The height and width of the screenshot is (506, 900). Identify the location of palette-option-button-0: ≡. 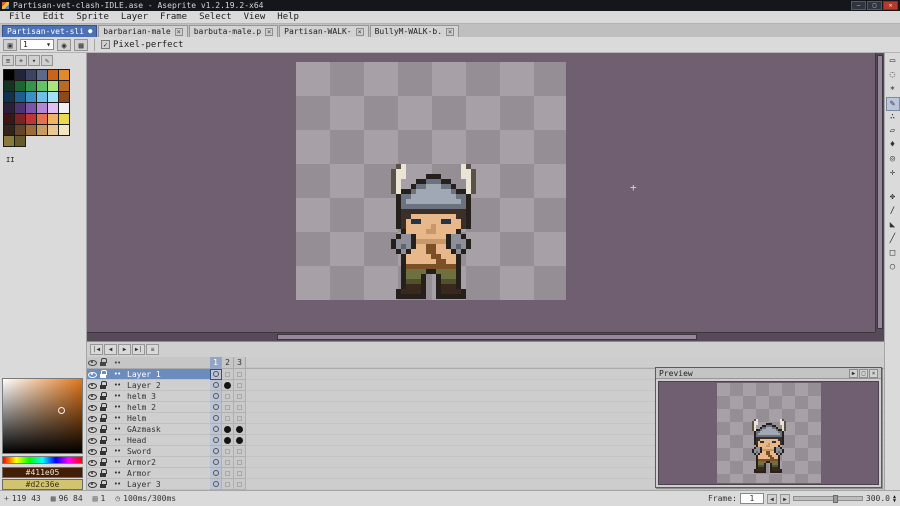
(8, 60).